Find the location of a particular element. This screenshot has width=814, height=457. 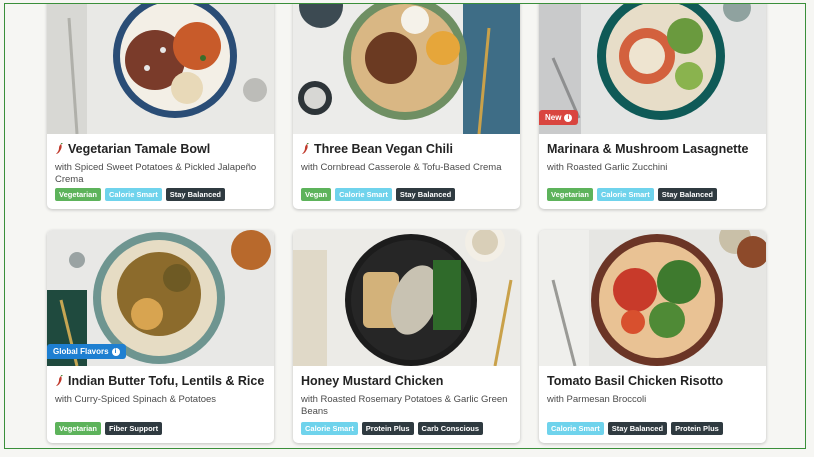

recipe-tags: Vegan Calorie Smart Stay Balanced is located at coordinates (378, 194).